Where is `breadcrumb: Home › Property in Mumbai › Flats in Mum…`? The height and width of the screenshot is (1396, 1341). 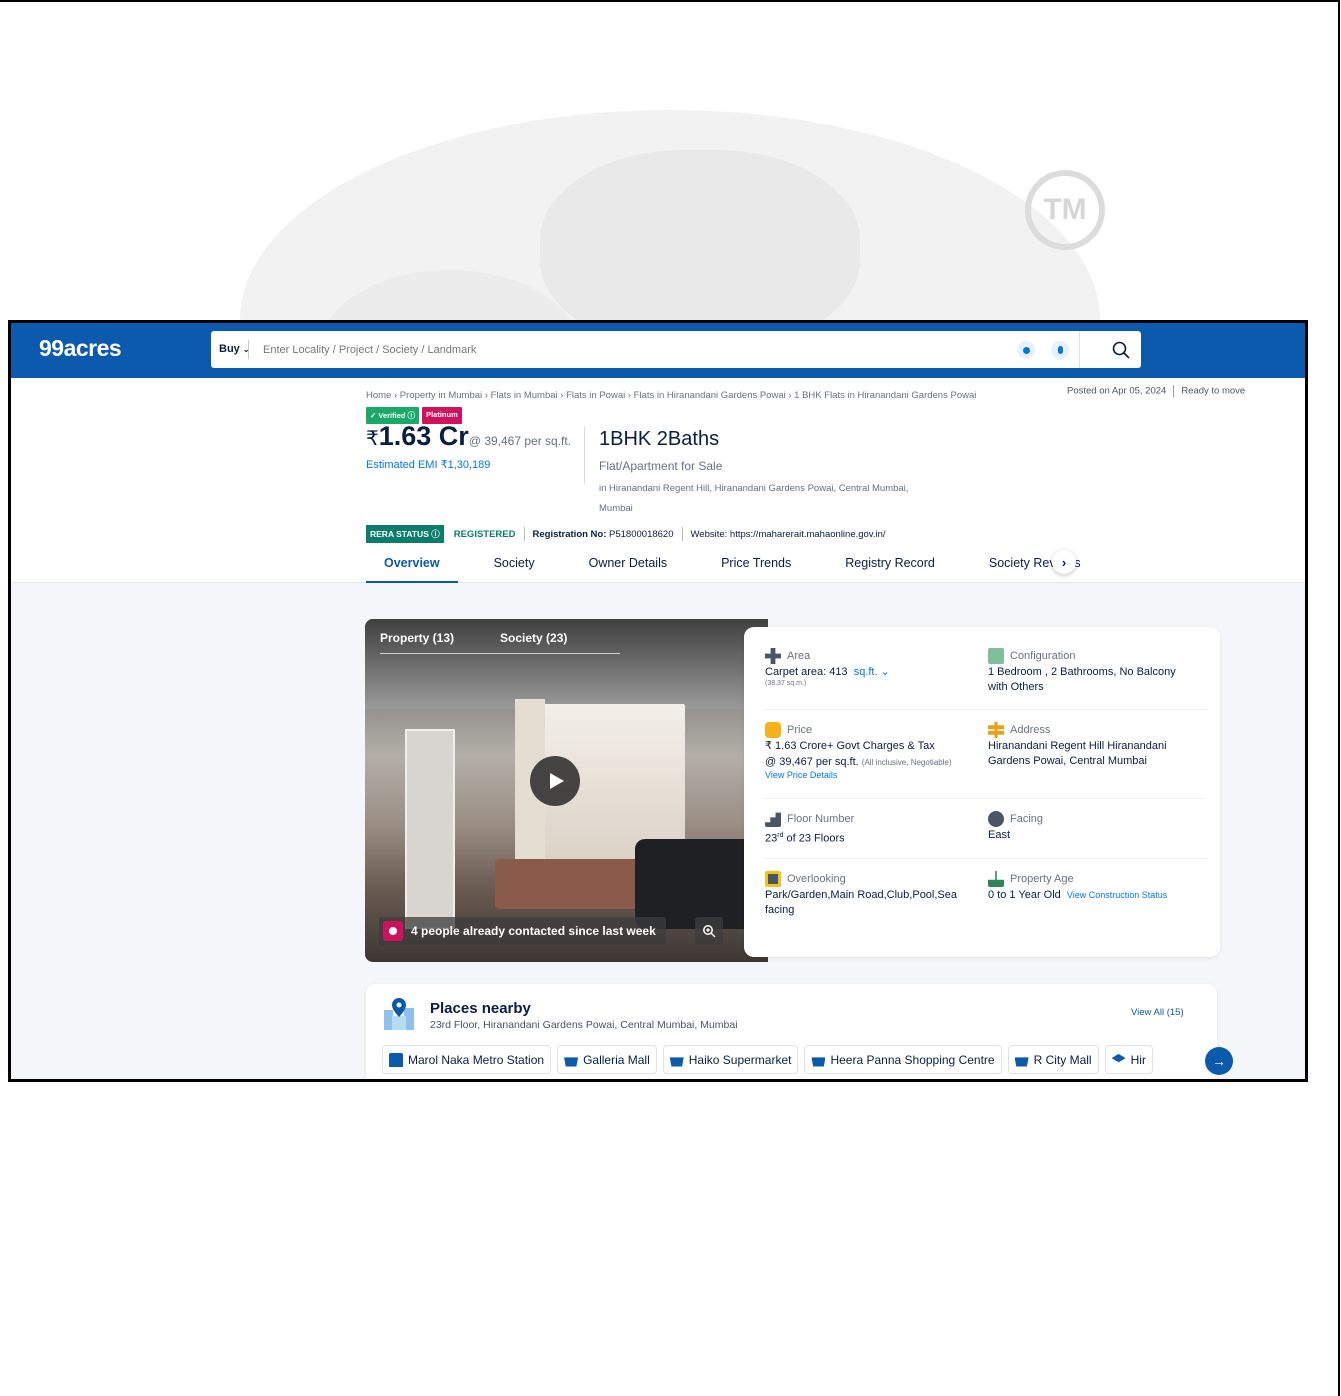
breadcrumb: Home › Property in Mumbai › Flats in Mum… is located at coordinates (671, 395).